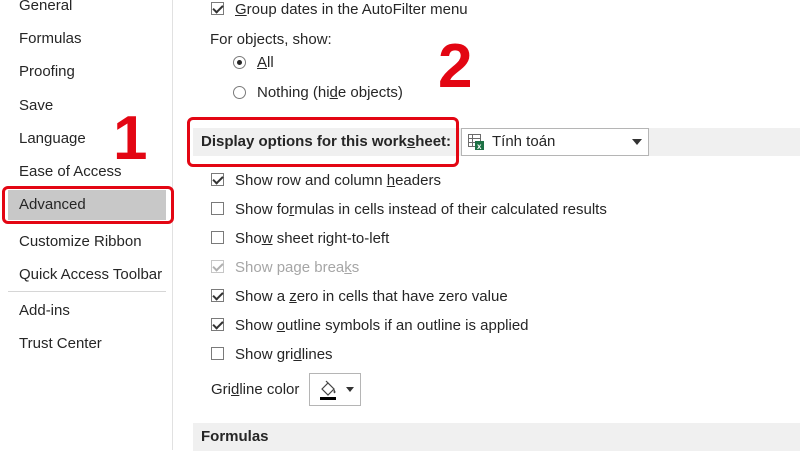 The width and height of the screenshot is (800, 451). What do you see at coordinates (239, 92) in the screenshot?
I see `radio-nothing` at bounding box center [239, 92].